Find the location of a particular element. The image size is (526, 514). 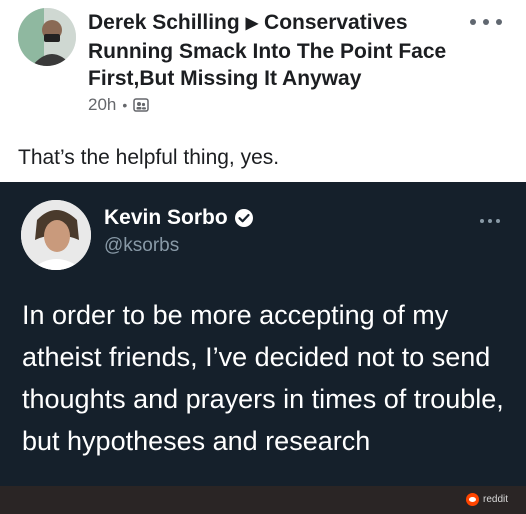

post-caption: That’s the helpful thing, yes. is located at coordinates (149, 157).